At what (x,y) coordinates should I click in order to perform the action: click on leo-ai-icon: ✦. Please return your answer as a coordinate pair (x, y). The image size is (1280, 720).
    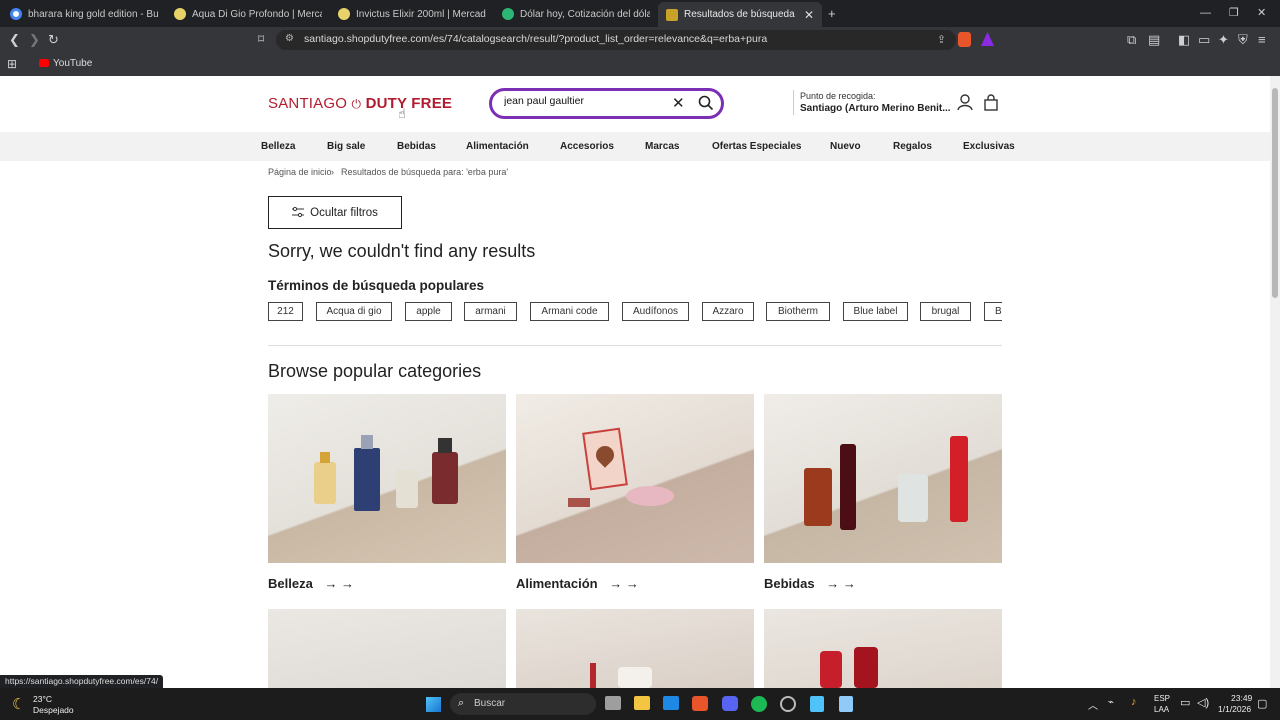
    Looking at the image, I should click on (1223, 39).